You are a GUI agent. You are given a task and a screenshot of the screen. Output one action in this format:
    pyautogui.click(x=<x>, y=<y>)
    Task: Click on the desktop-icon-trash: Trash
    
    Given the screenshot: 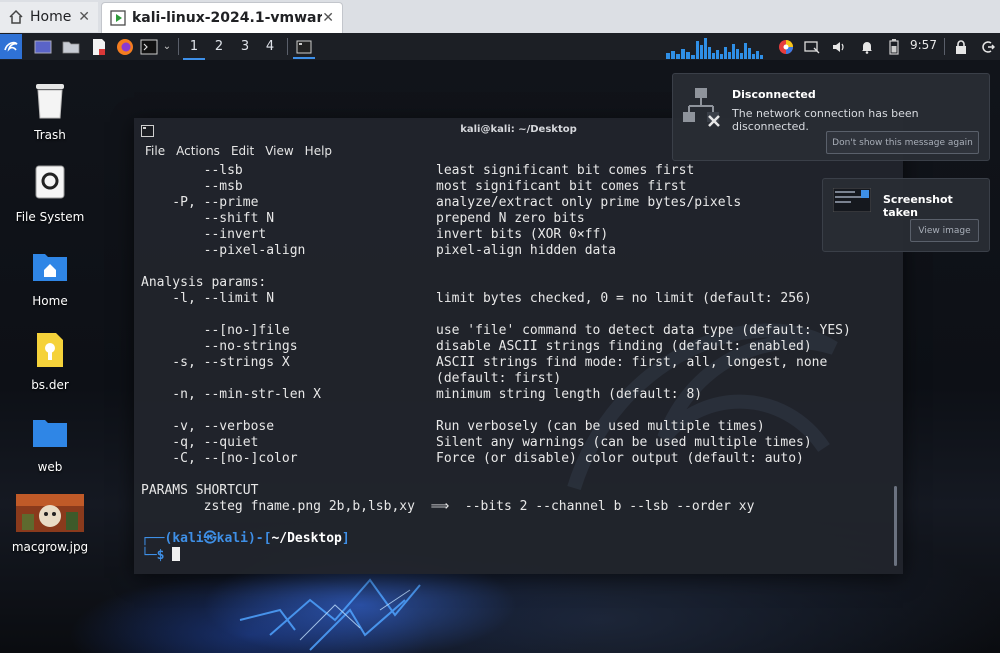 What is the action you would take?
    pyautogui.click(x=50, y=111)
    